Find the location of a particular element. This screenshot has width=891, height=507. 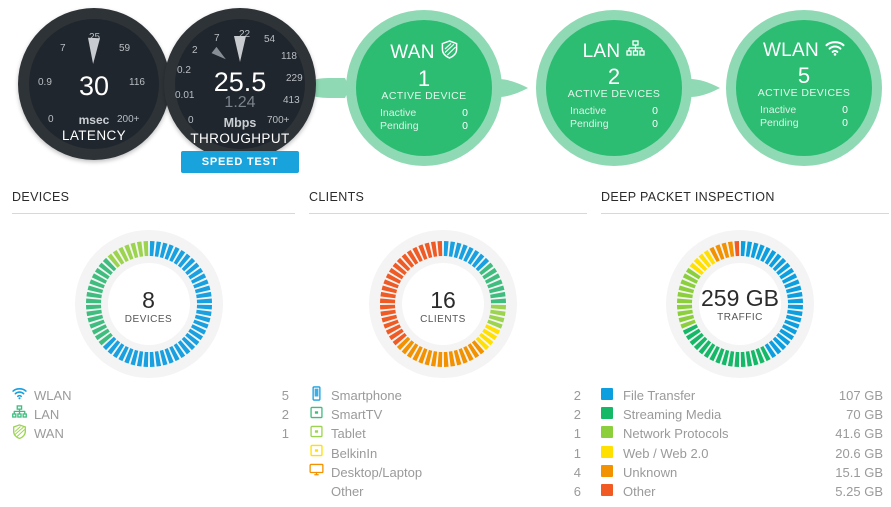

lan-pending-label: Pending is located at coordinates (589, 124).